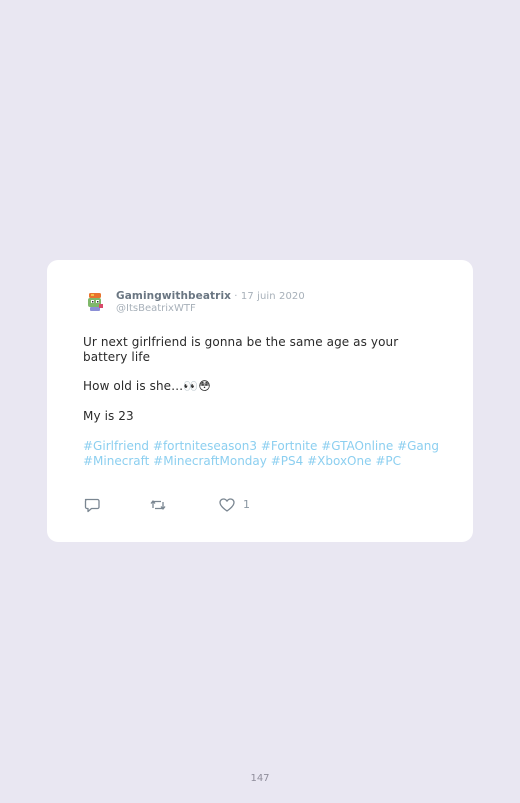 The image size is (520, 803). I want to click on reply-icon, so click(92, 505).